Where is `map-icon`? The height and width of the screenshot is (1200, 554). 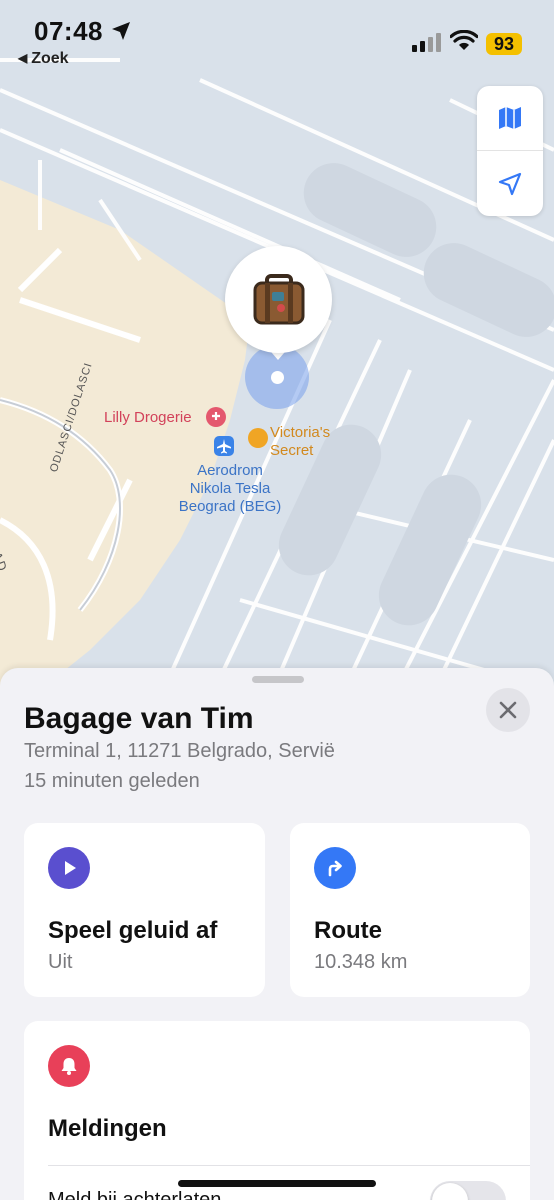
map-icon is located at coordinates (510, 118).